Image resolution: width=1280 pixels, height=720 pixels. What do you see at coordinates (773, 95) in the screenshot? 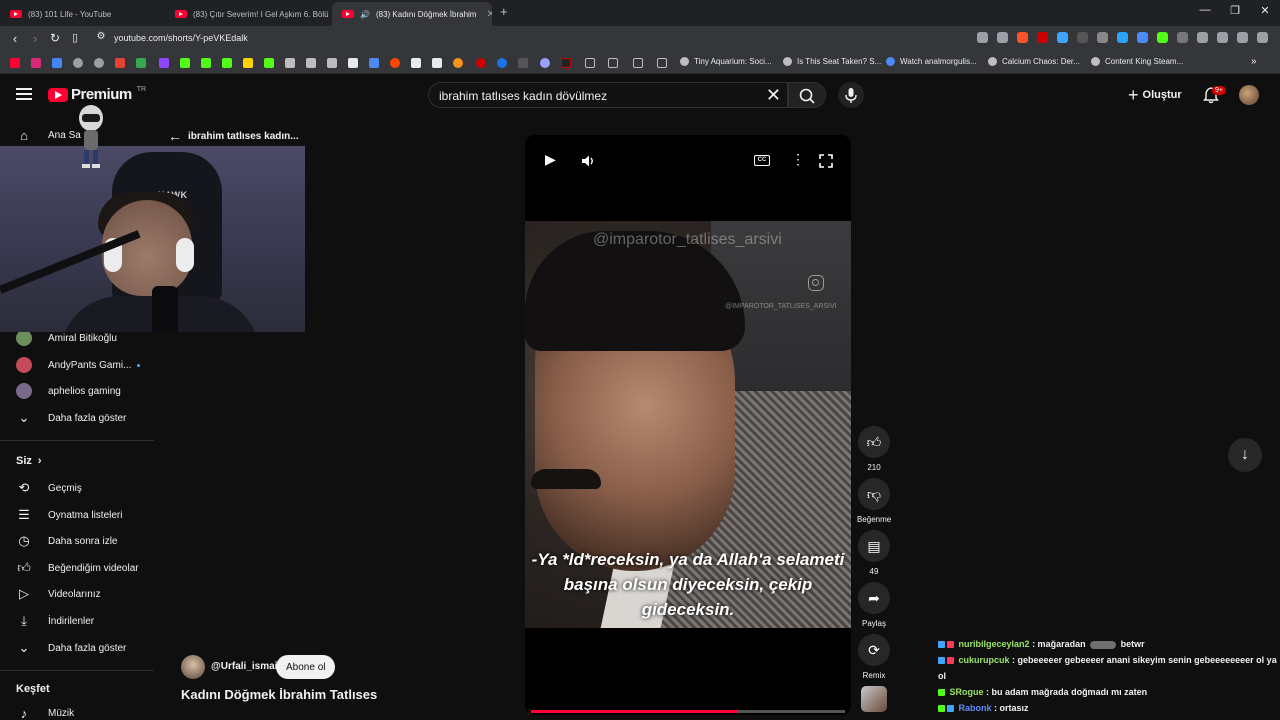
I see `clear-search-icon: ✕` at bounding box center [773, 95].